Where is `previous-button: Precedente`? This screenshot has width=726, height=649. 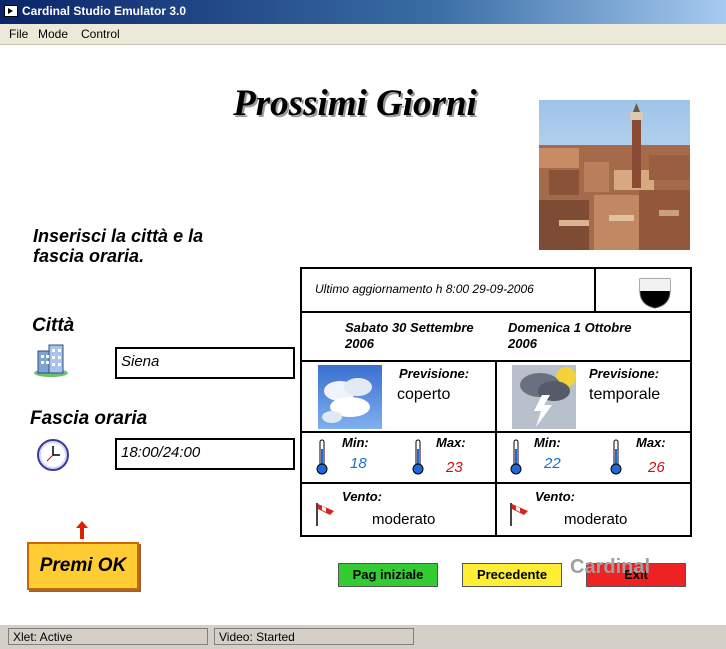
previous-button: Precedente is located at coordinates (512, 575).